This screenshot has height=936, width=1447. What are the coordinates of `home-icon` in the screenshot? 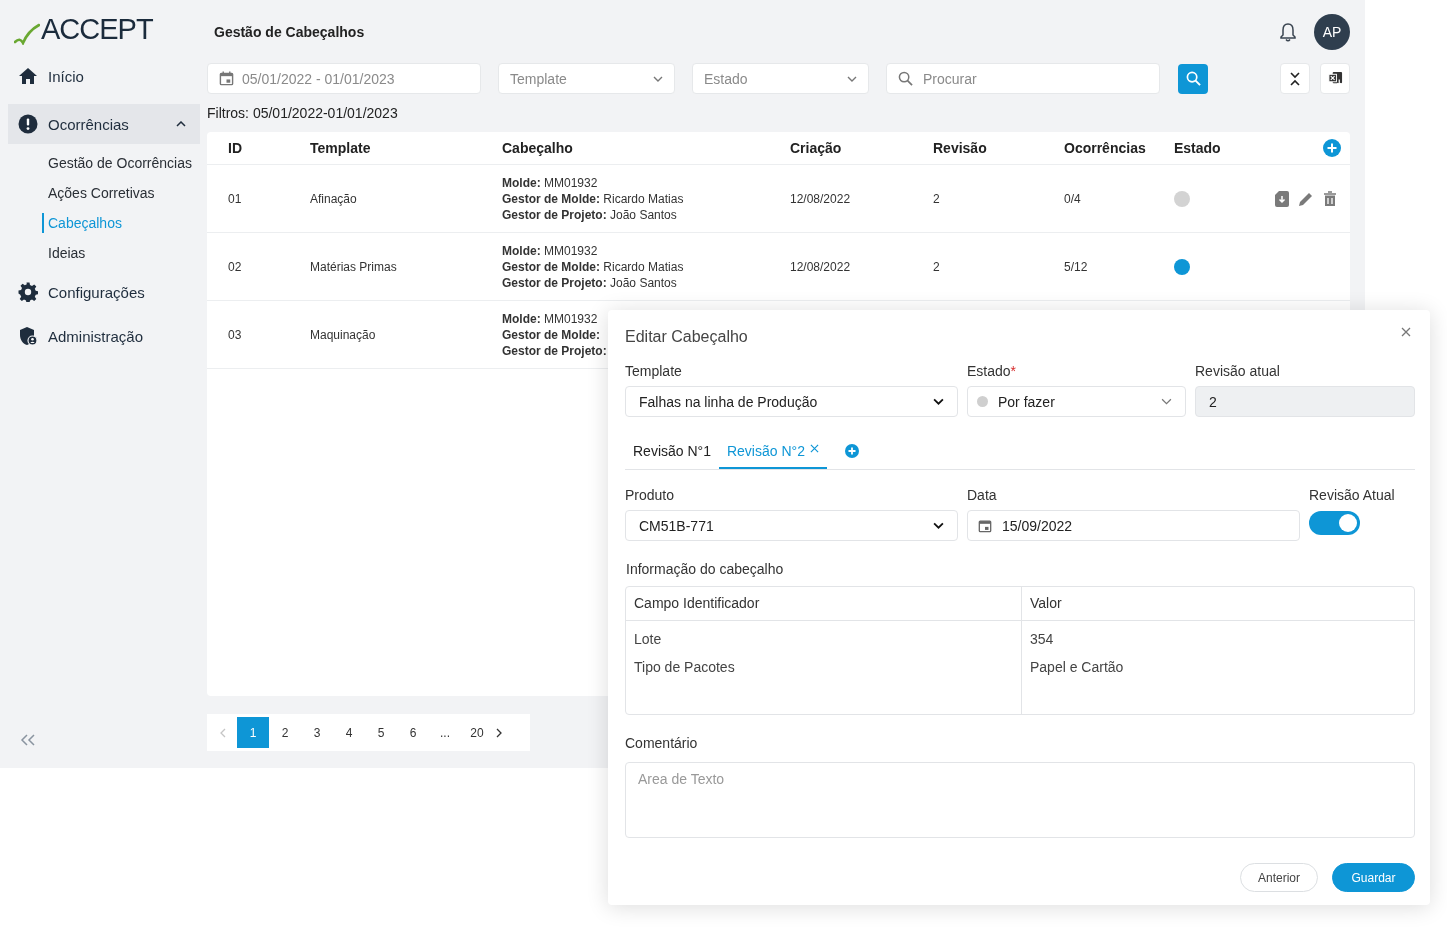 It's located at (28, 76).